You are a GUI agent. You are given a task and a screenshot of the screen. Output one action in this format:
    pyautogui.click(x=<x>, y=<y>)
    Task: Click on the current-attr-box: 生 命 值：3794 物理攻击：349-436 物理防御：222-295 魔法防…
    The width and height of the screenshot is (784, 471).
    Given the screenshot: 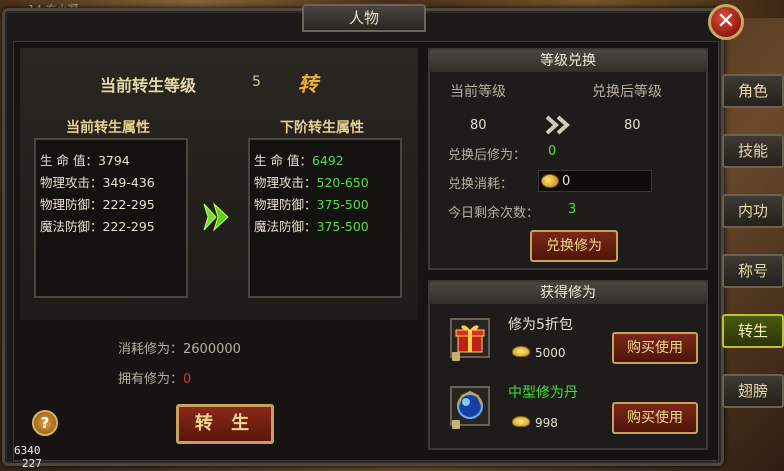 What is the action you would take?
    pyautogui.click(x=111, y=218)
    